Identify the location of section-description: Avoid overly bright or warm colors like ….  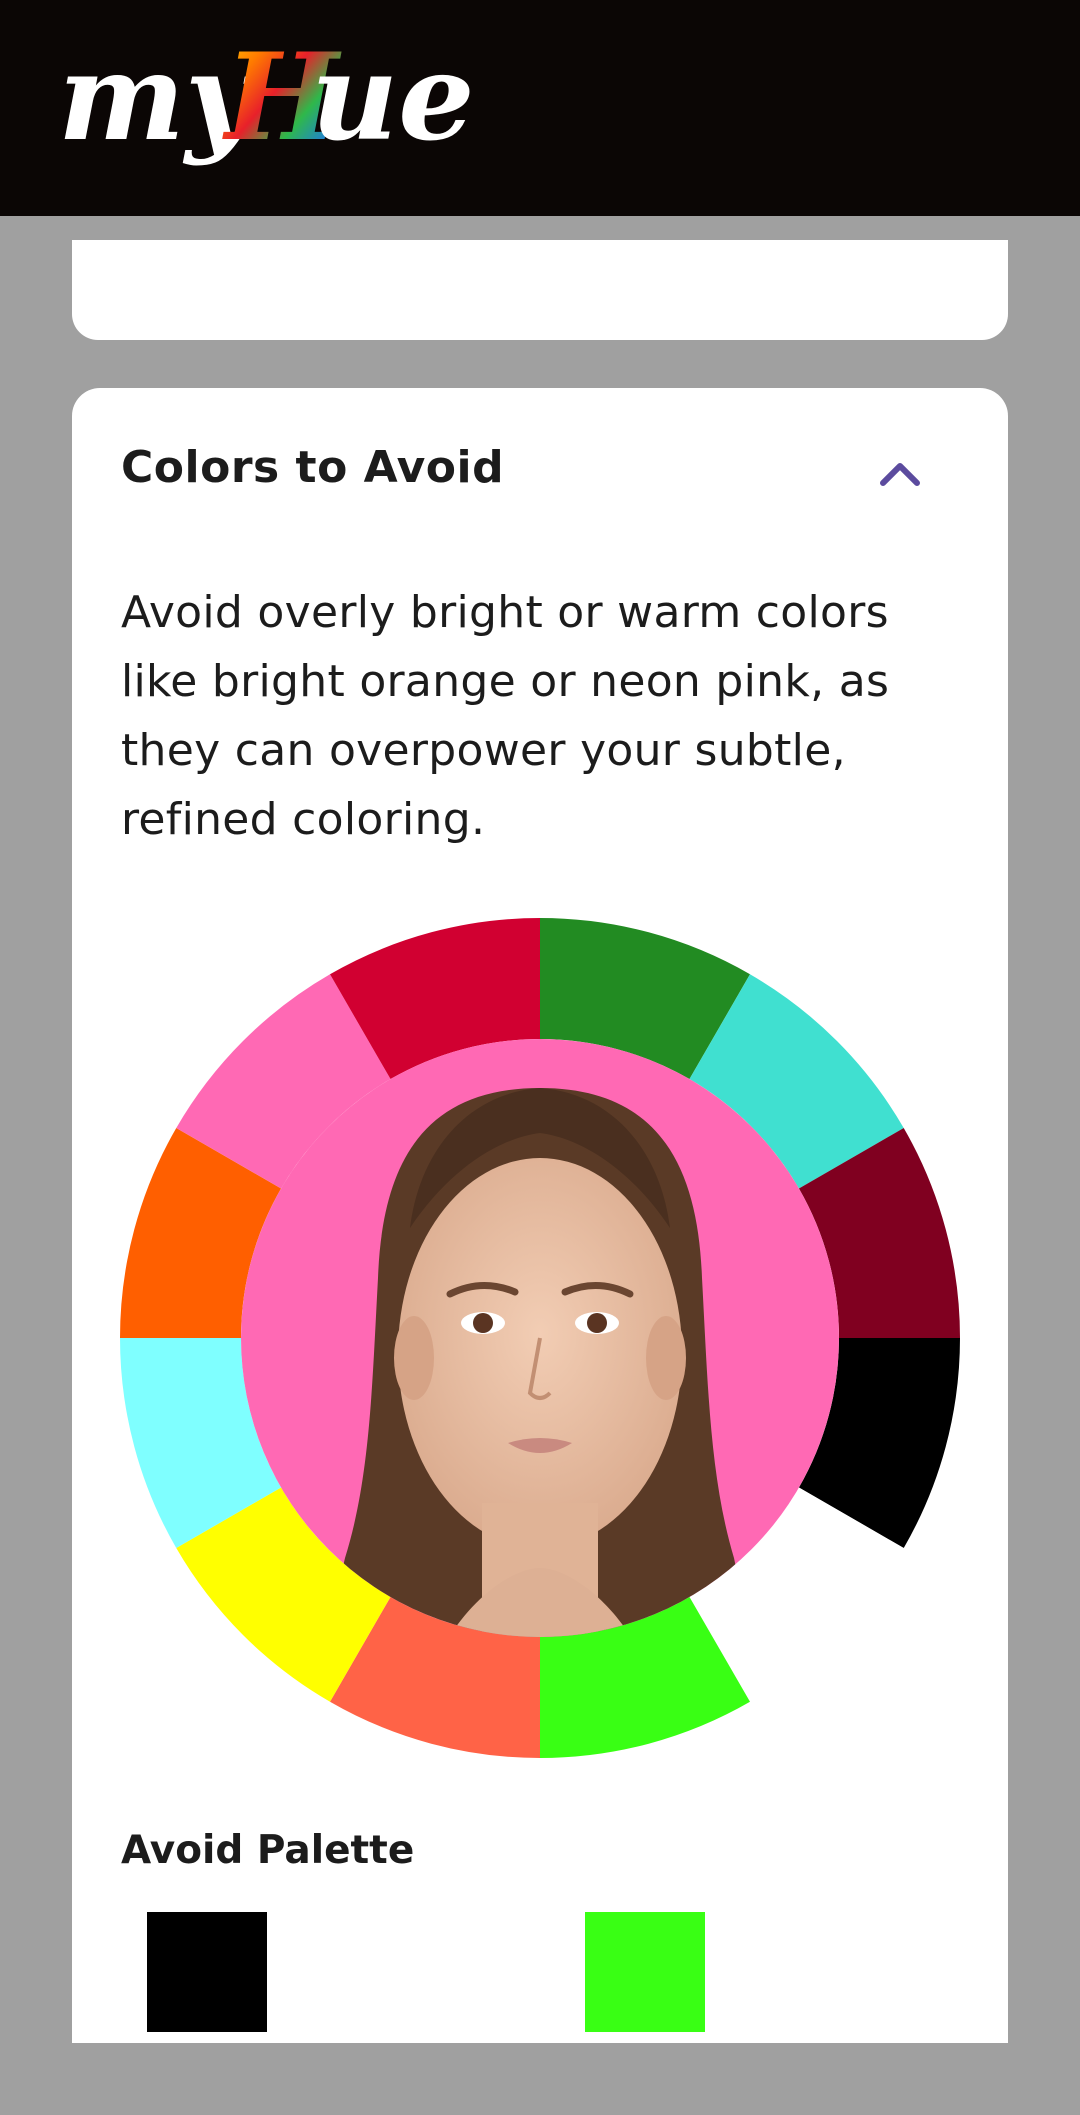
(505, 716).